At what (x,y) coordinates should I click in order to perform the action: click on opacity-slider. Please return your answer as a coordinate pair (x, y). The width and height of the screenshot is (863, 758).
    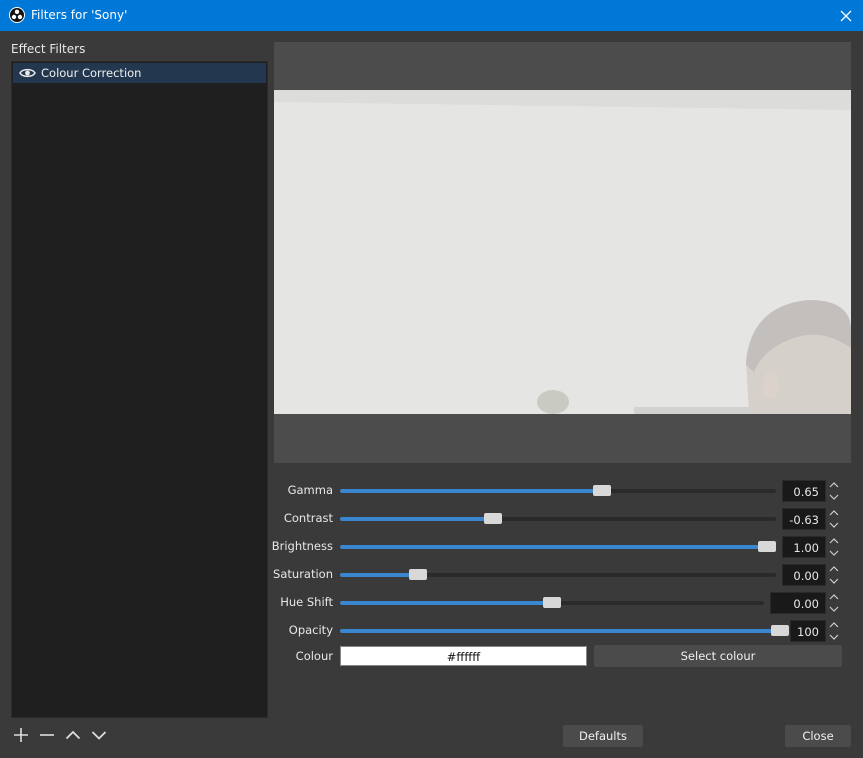
    Looking at the image, I should click on (564, 630).